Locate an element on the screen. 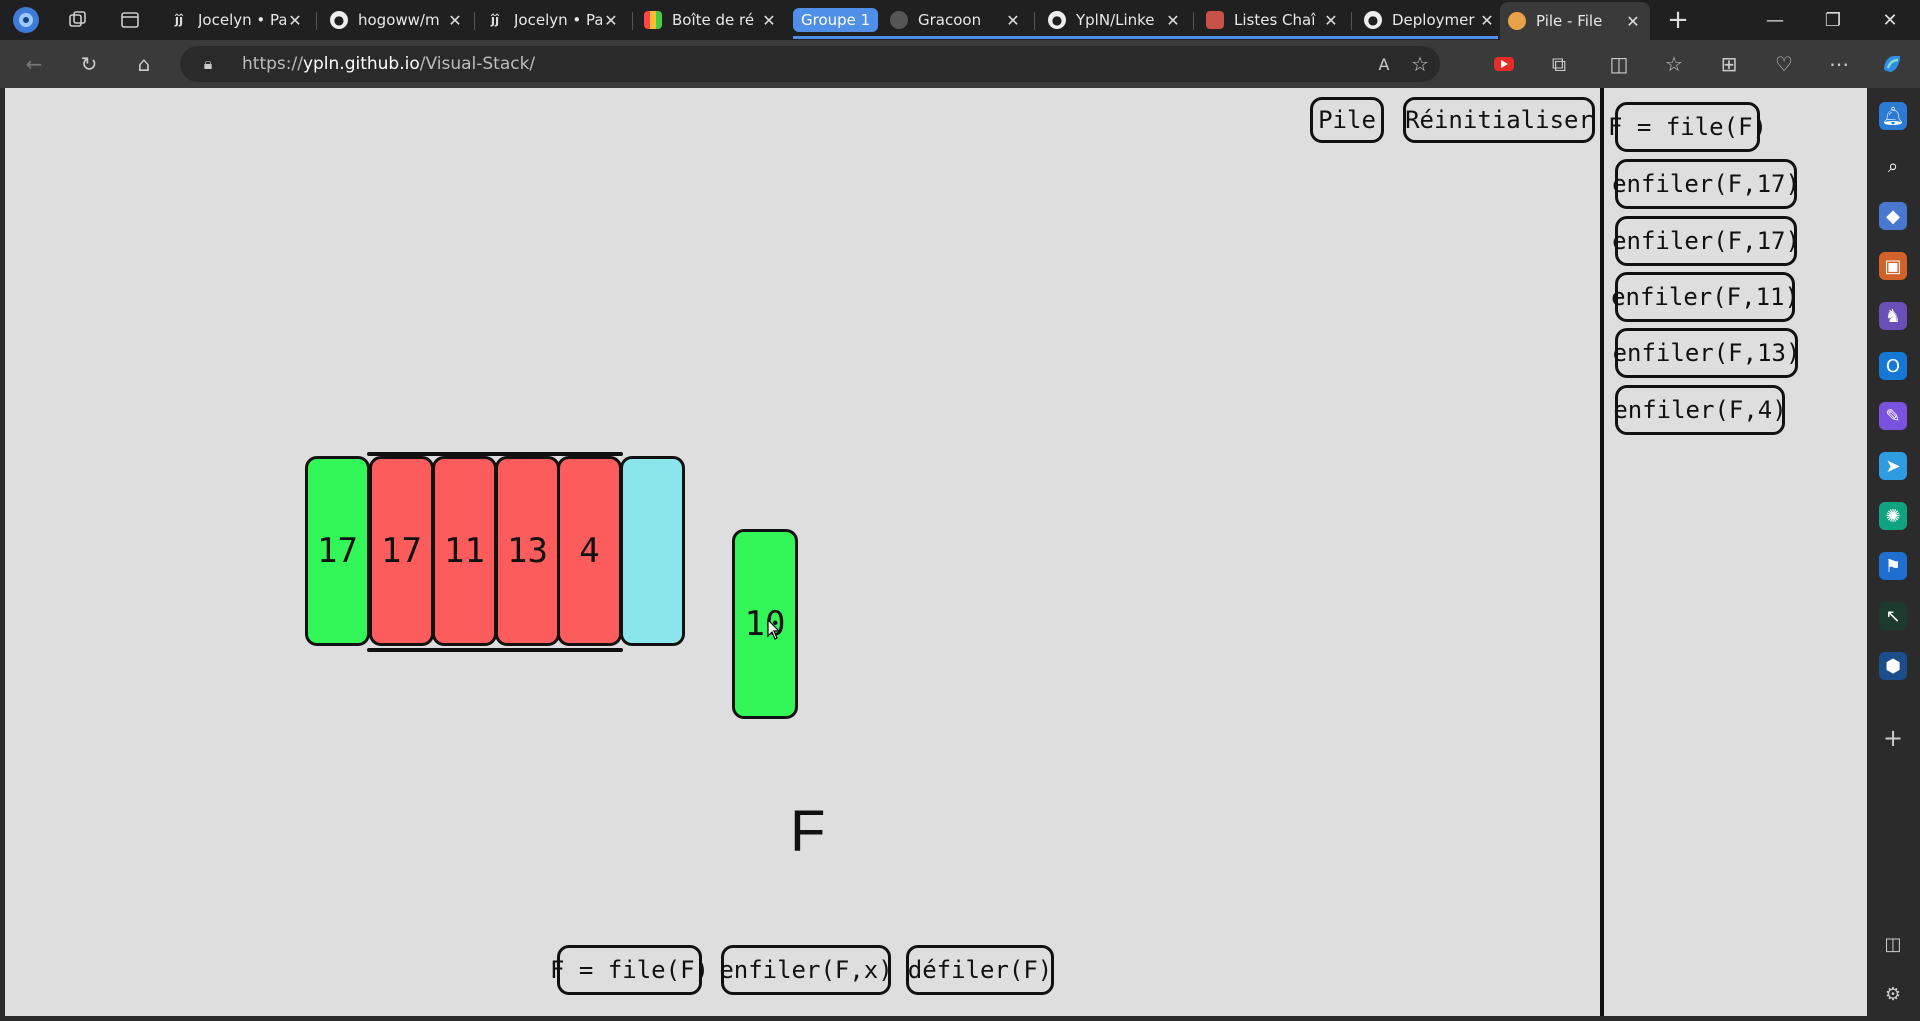 The width and height of the screenshot is (1920, 1021). copilot-icon is located at coordinates (1892, 64).